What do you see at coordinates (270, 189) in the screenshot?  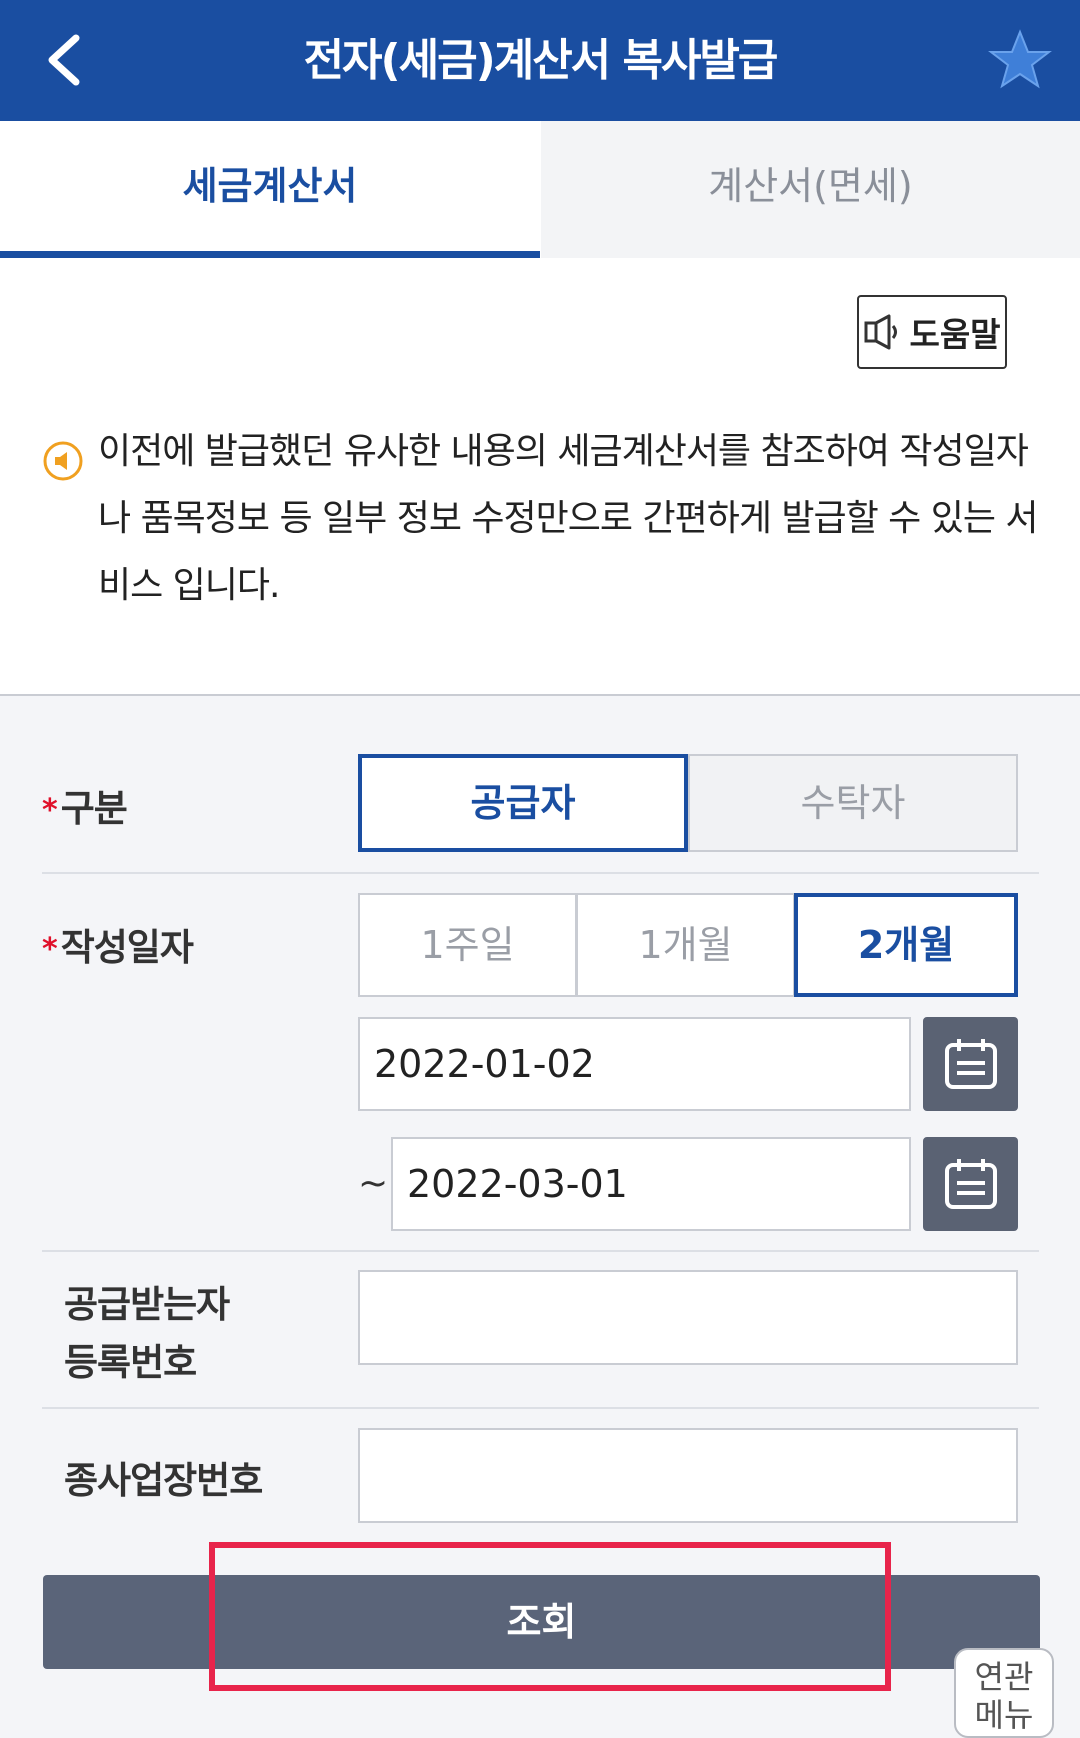 I see `tab-tax-invoice: 세금계산서` at bounding box center [270, 189].